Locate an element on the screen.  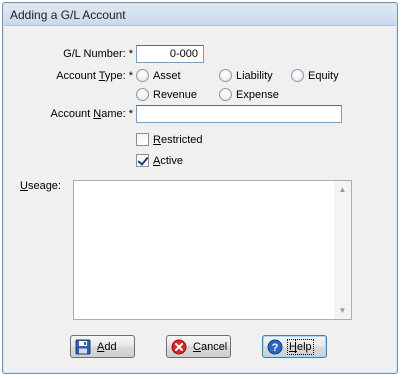
account-name-field is located at coordinates (239, 114).